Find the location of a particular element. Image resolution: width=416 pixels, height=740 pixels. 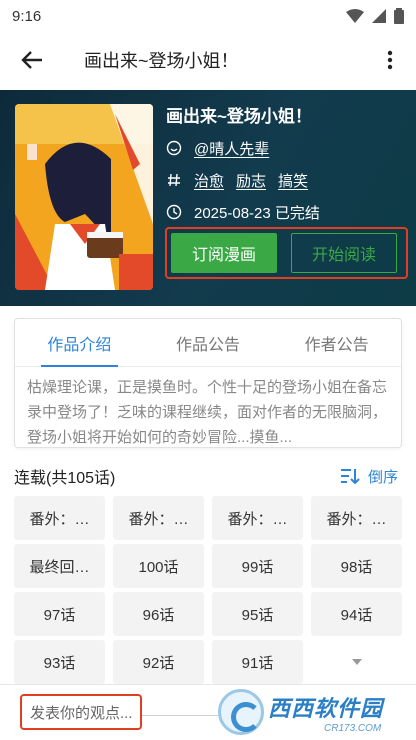

wifi-icon is located at coordinates (355, 16).